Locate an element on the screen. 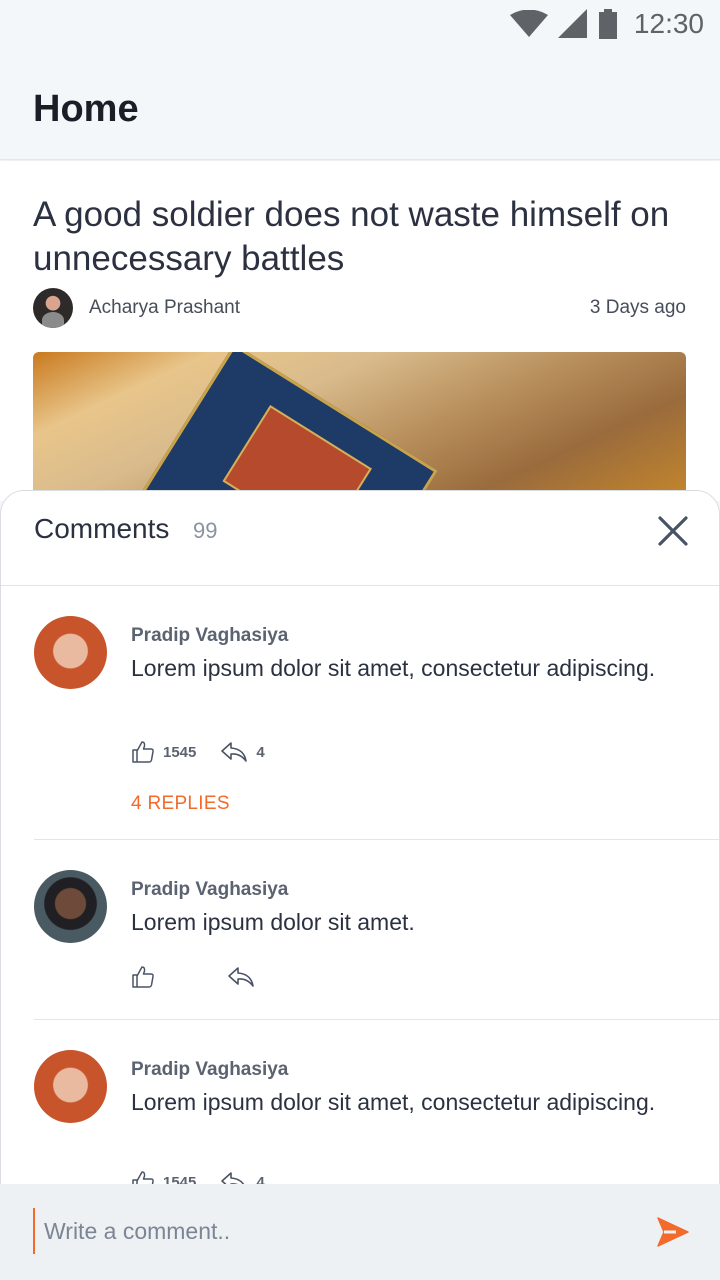  book-illustration is located at coordinates (283, 432).